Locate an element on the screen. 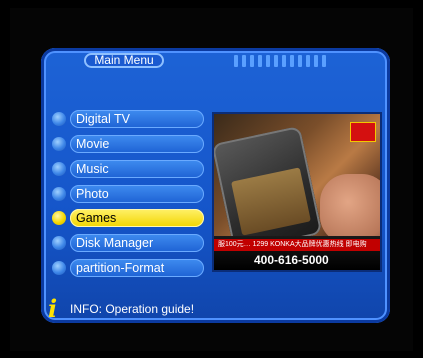  menu-item-label: partition-Format is located at coordinates (120, 268).